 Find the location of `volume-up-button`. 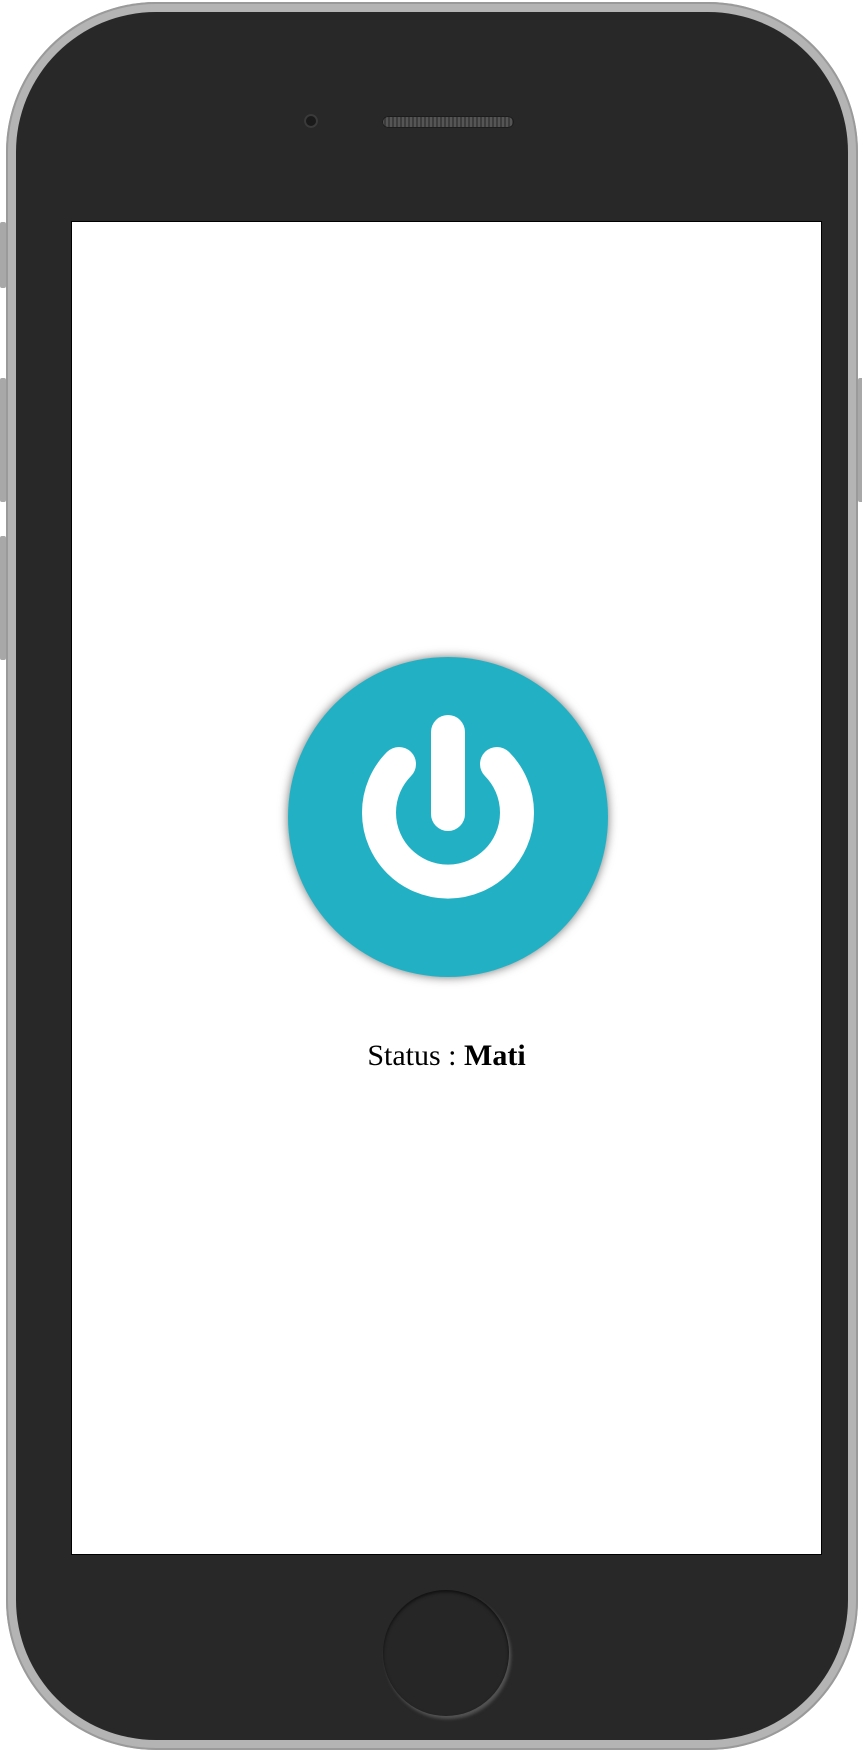

volume-up-button is located at coordinates (3, 440).